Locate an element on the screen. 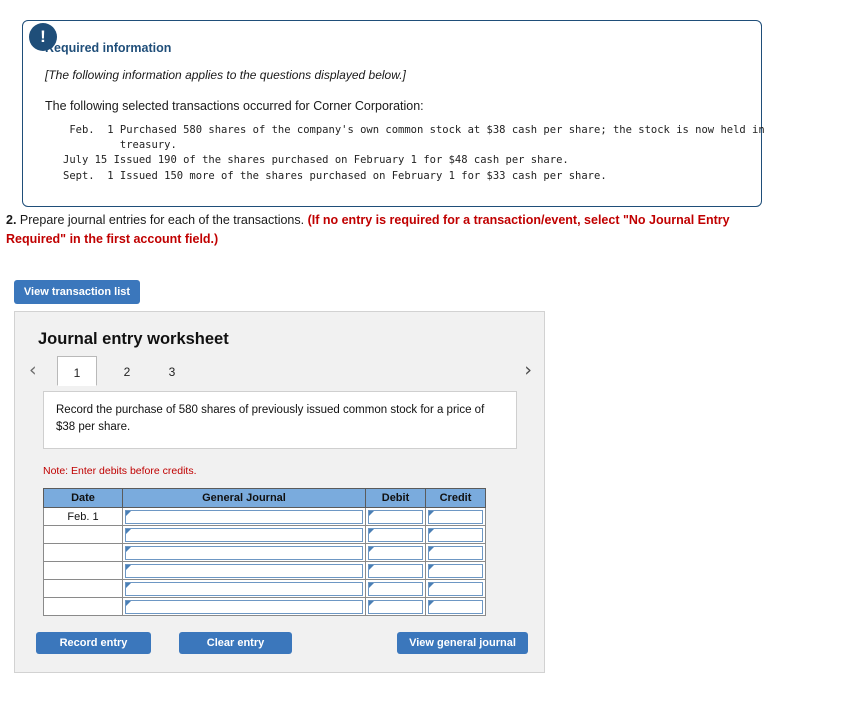 The width and height of the screenshot is (844, 727). record-entry-button: Record entry is located at coordinates (93, 643).